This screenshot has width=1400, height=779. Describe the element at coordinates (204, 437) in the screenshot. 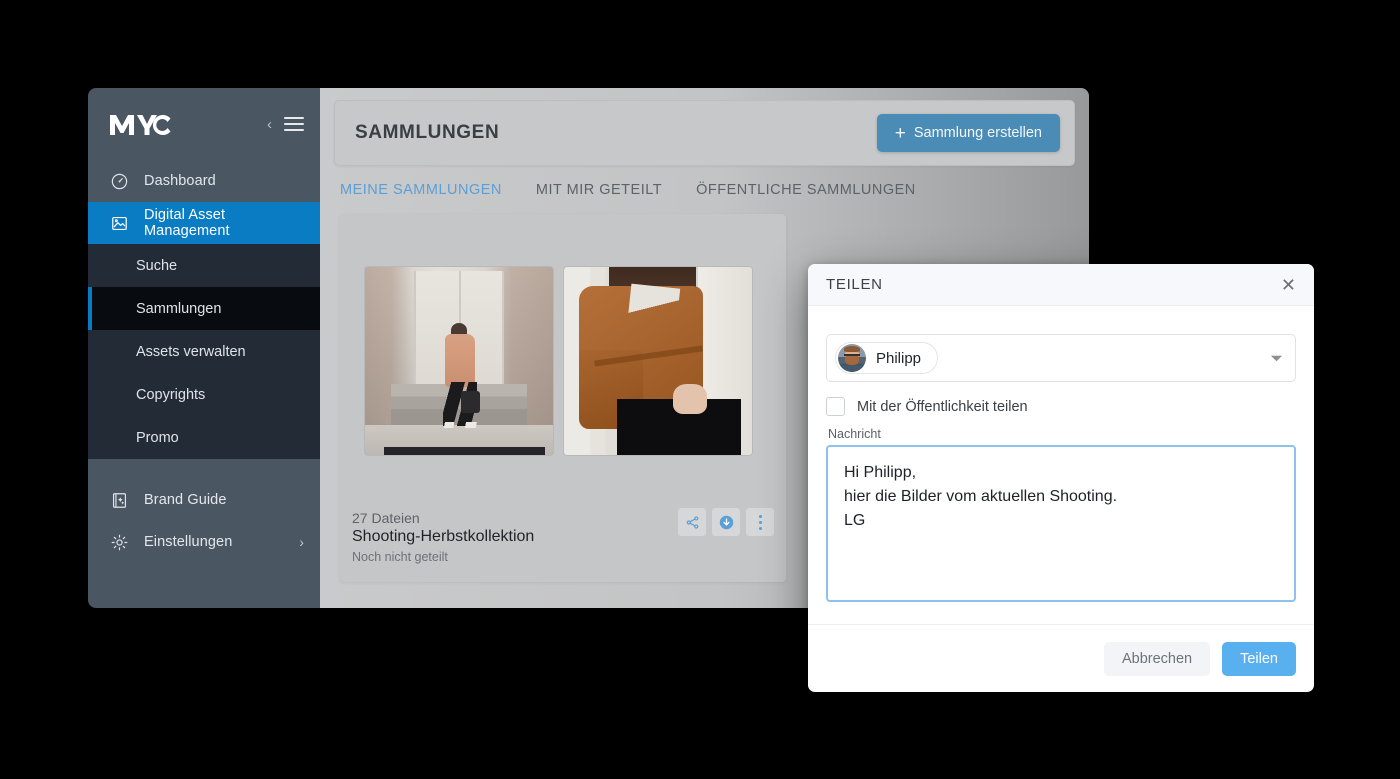

I see `sidebar-item-promo: Promo` at that location.